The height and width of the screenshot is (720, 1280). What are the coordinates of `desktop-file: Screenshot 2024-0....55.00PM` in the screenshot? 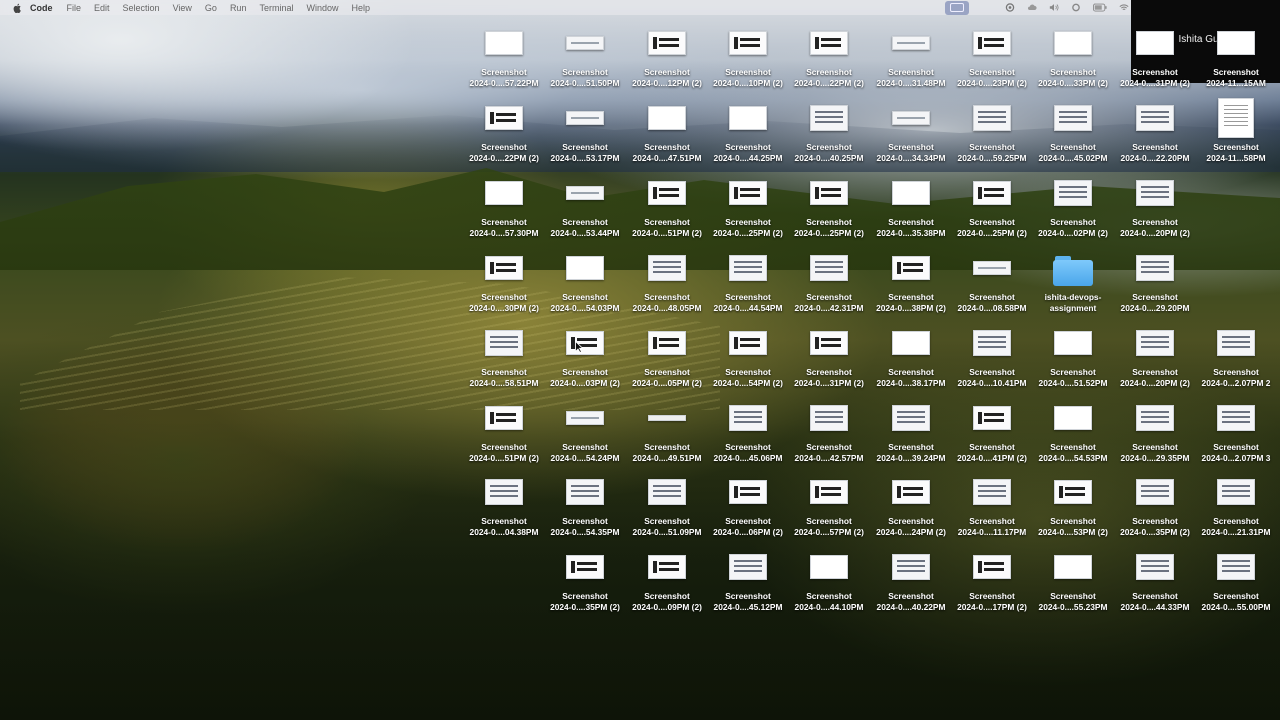 It's located at (1236, 579).